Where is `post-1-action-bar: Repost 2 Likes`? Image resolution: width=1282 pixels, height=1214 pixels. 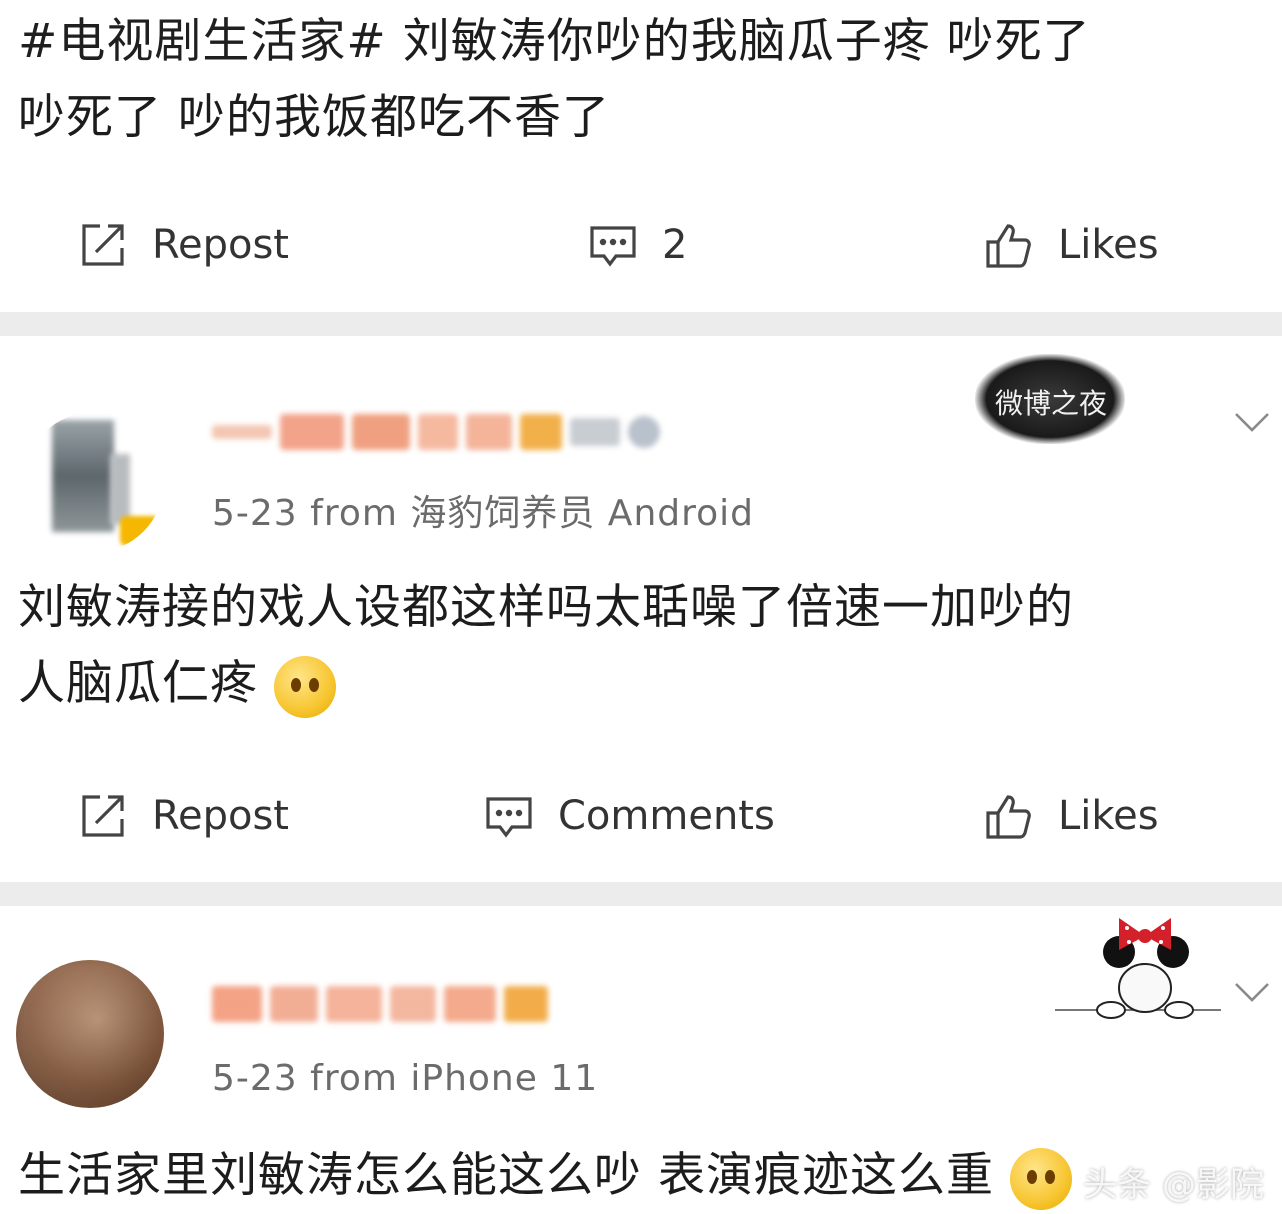 post-1-action-bar: Repost 2 Likes is located at coordinates (641, 245).